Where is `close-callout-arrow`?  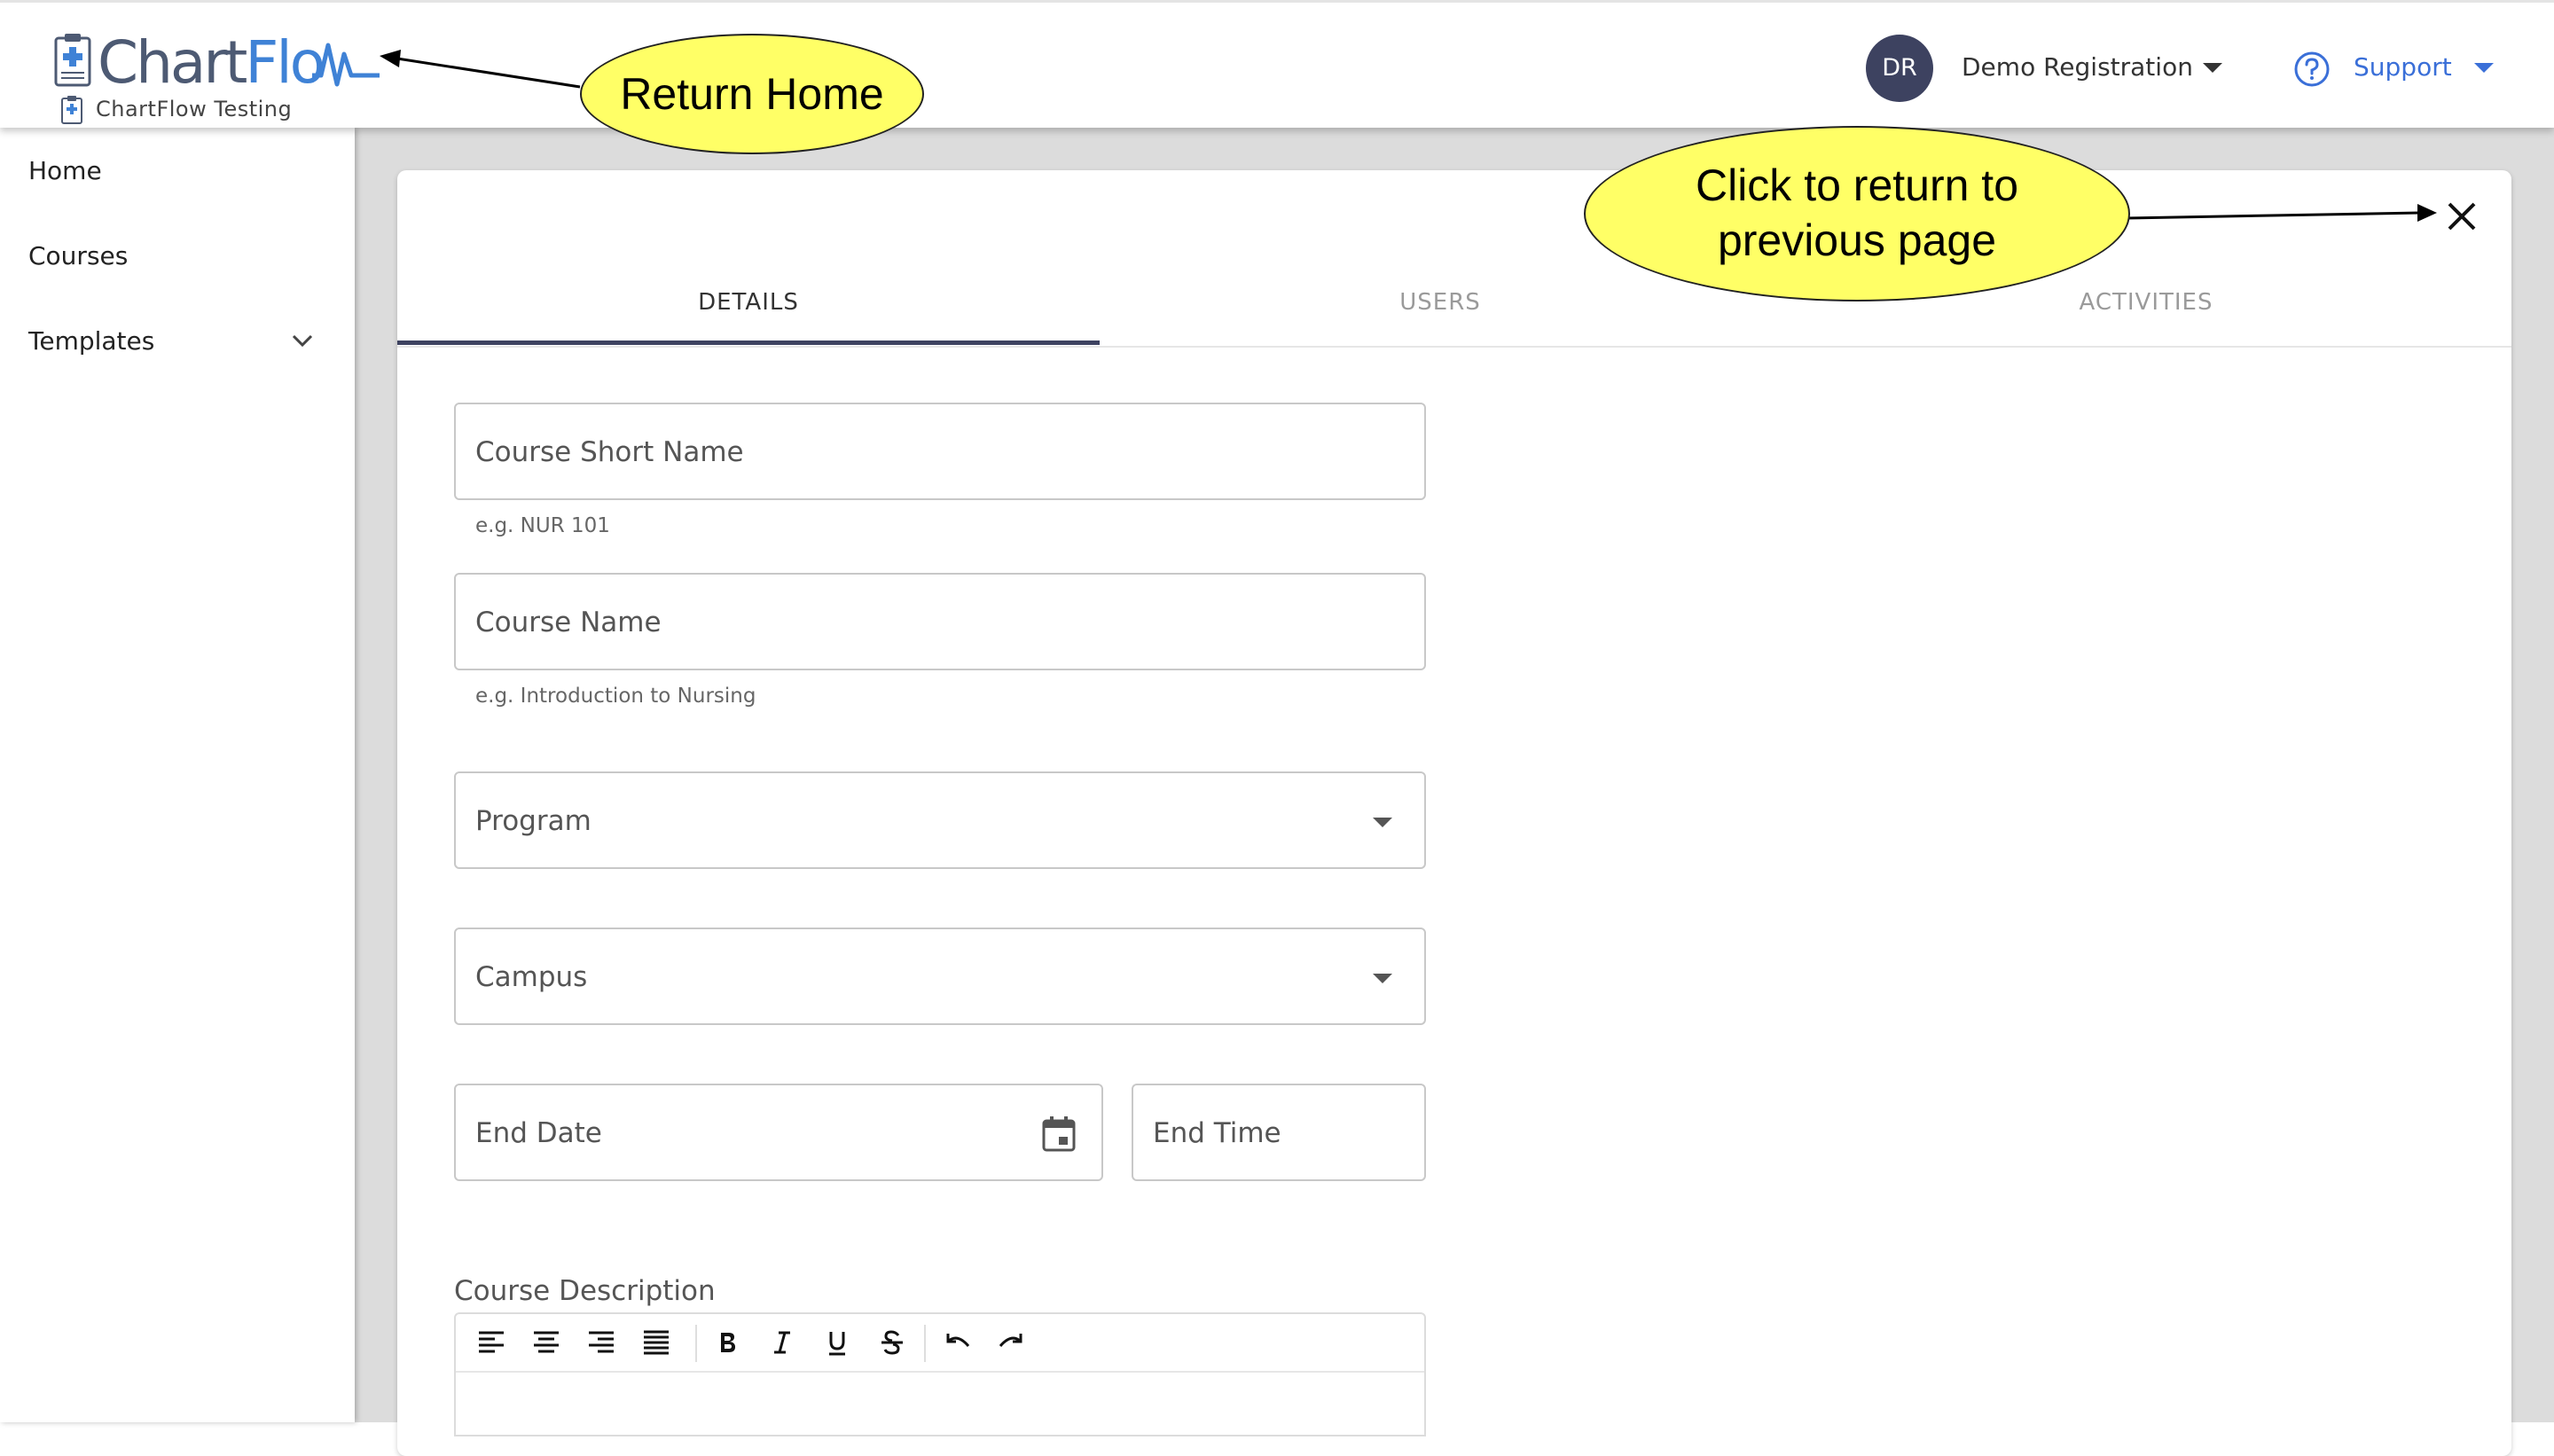 close-callout-arrow is located at coordinates (2273, 215).